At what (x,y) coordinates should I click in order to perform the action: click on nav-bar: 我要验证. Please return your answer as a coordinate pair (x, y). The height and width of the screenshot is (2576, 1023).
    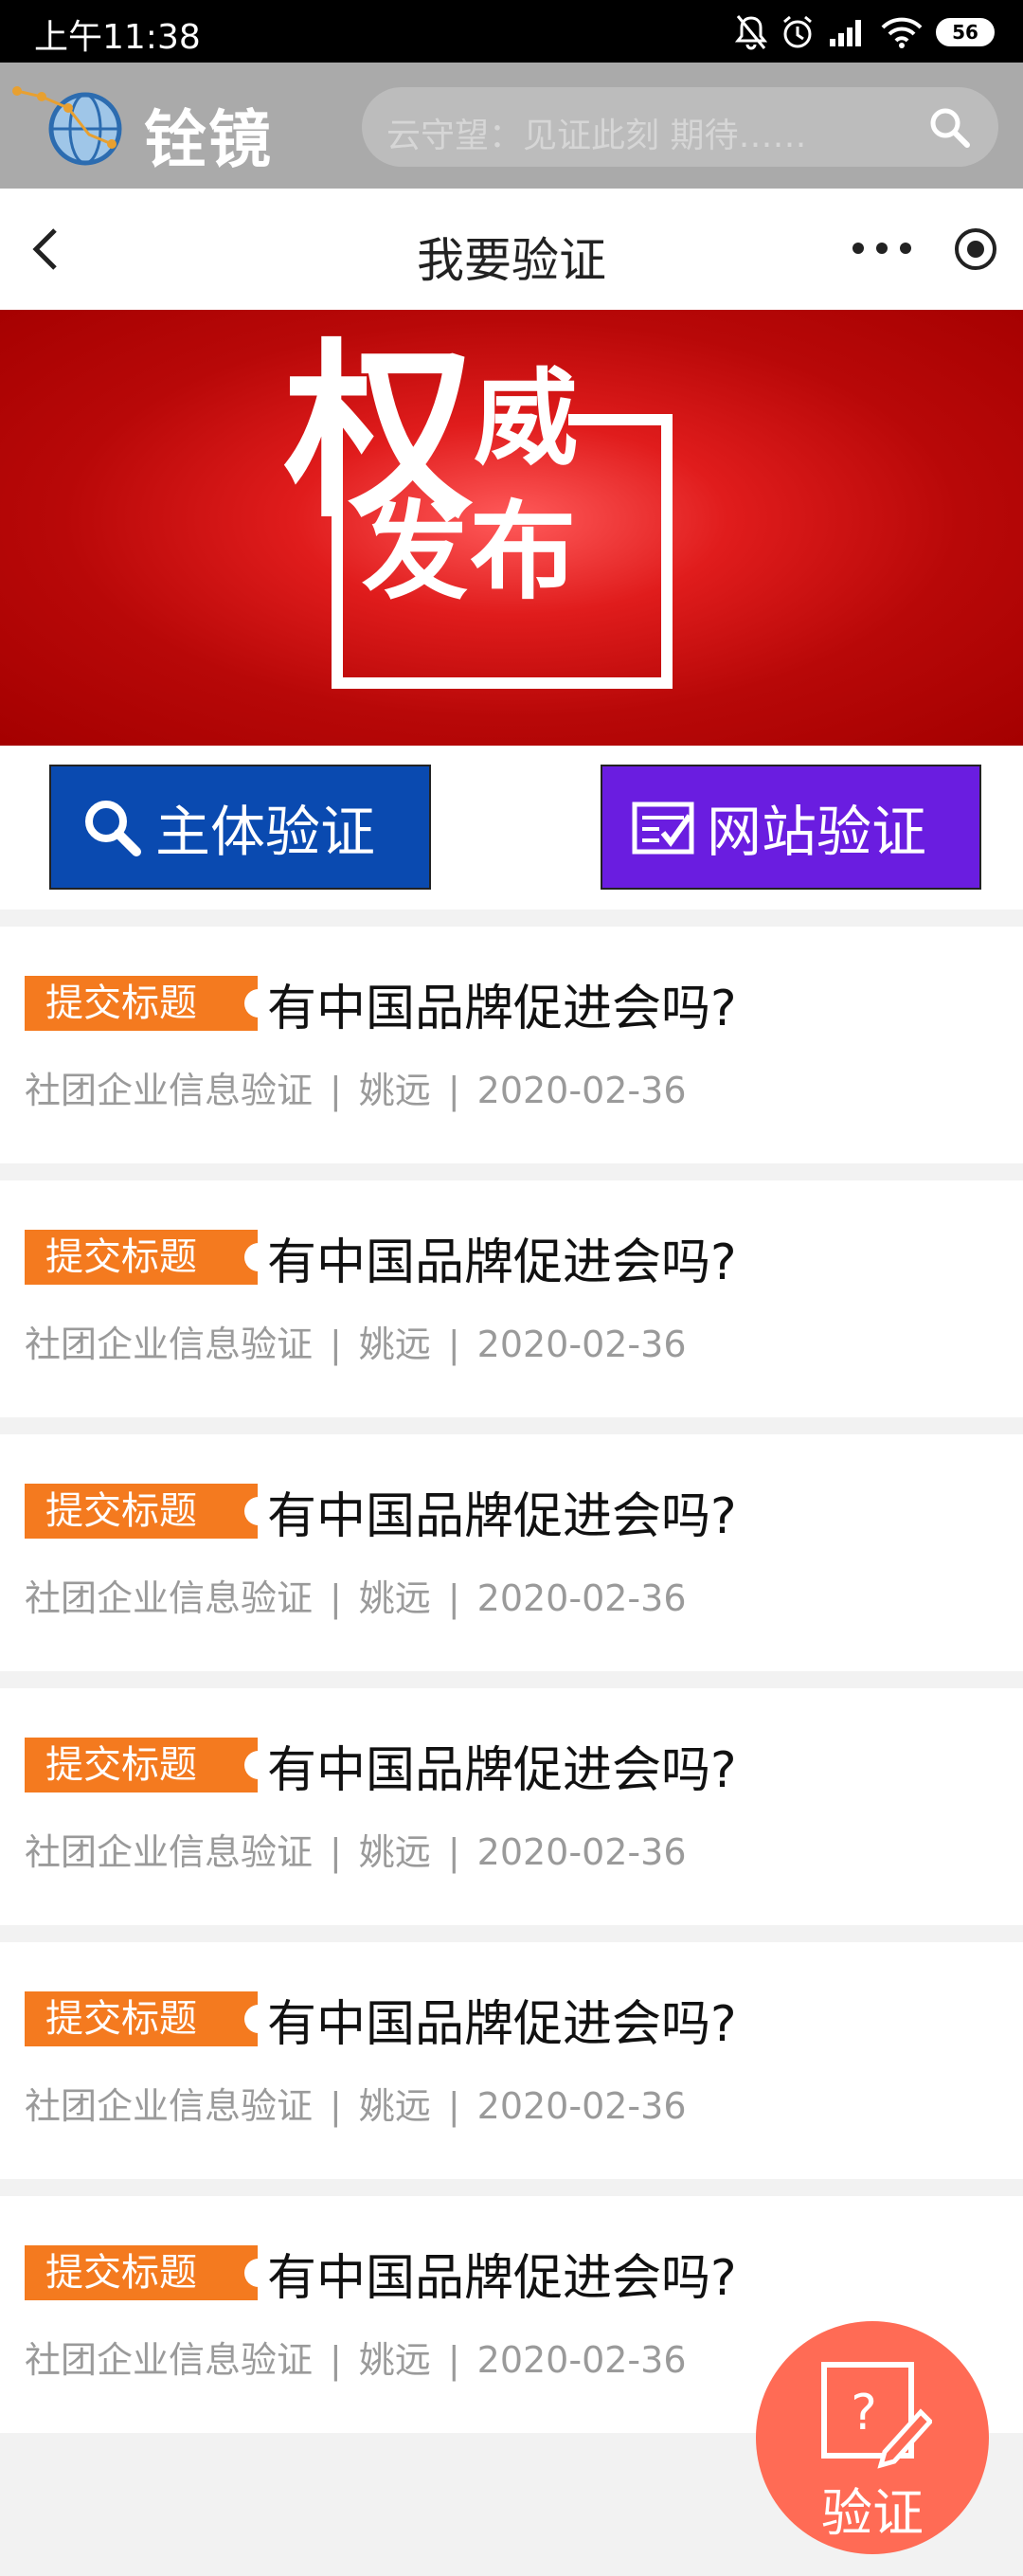
    Looking at the image, I should click on (511, 249).